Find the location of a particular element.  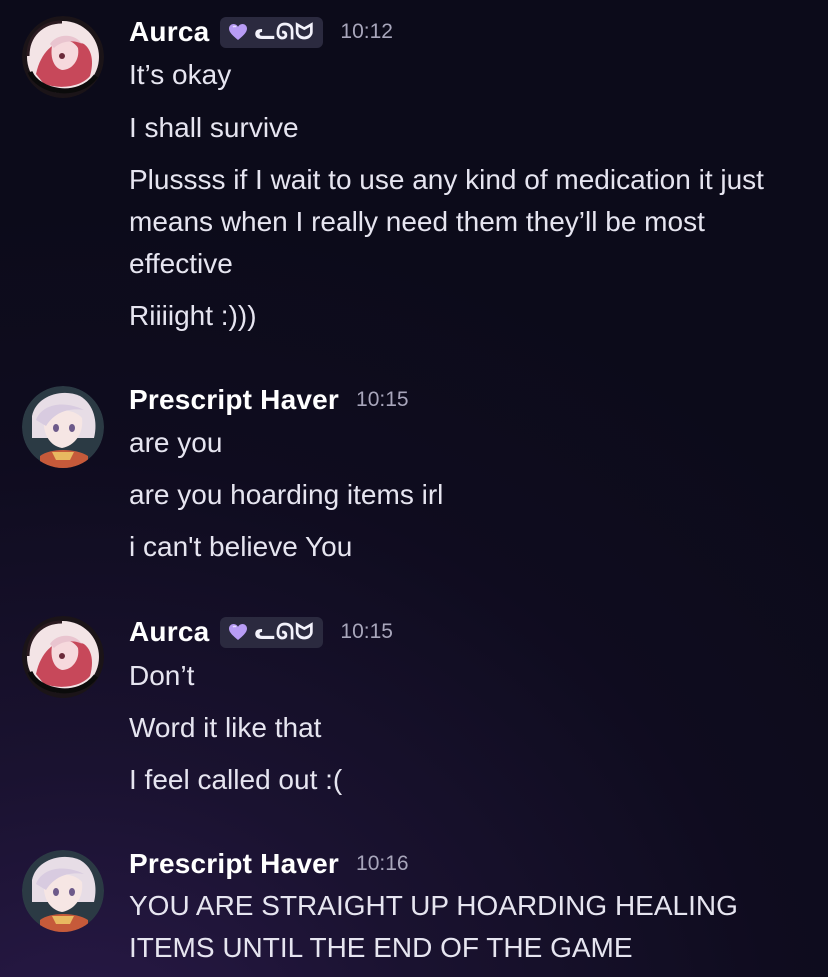

message-text: are you hoarding items irl is located at coordinates (286, 494).